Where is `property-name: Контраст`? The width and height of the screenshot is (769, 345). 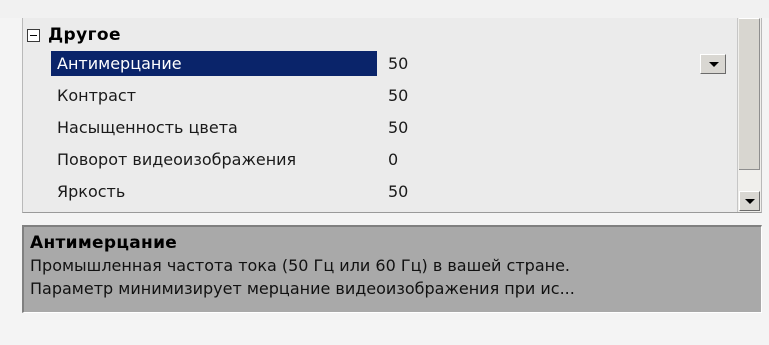
property-name: Контраст is located at coordinates (214, 95).